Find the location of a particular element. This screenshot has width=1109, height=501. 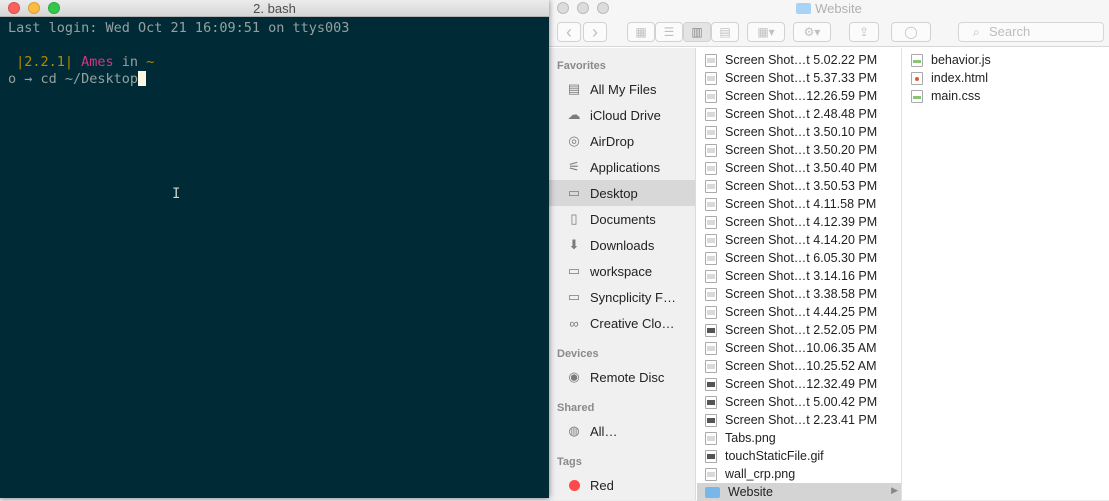

terminal-titlebar: 2. bash is located at coordinates (274, 8).